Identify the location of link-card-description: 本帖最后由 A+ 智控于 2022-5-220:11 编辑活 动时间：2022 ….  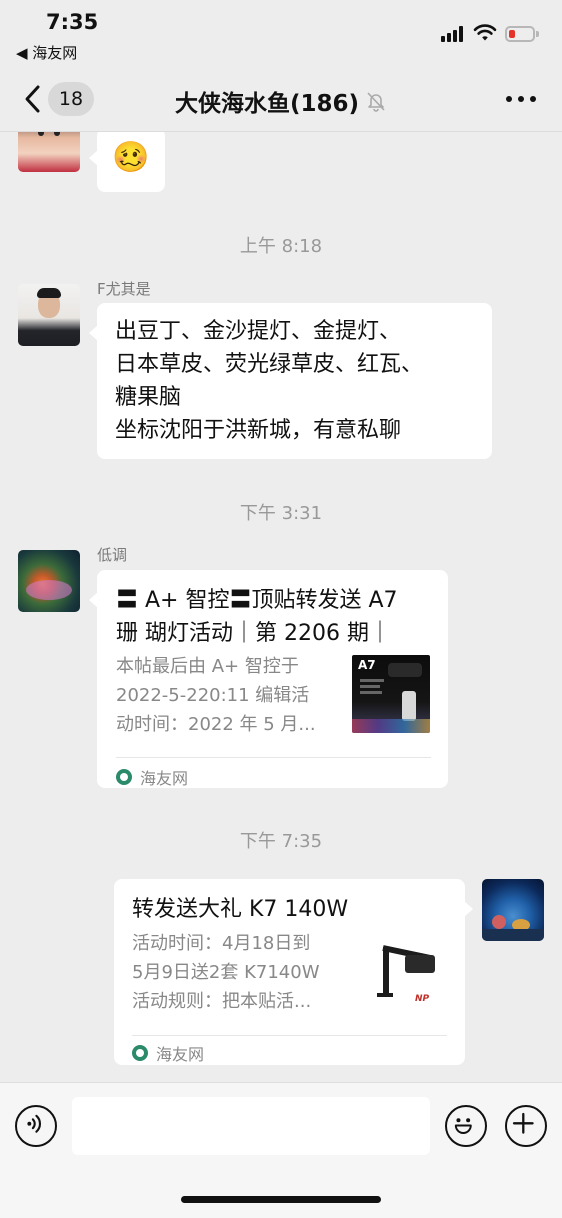
(230, 695).